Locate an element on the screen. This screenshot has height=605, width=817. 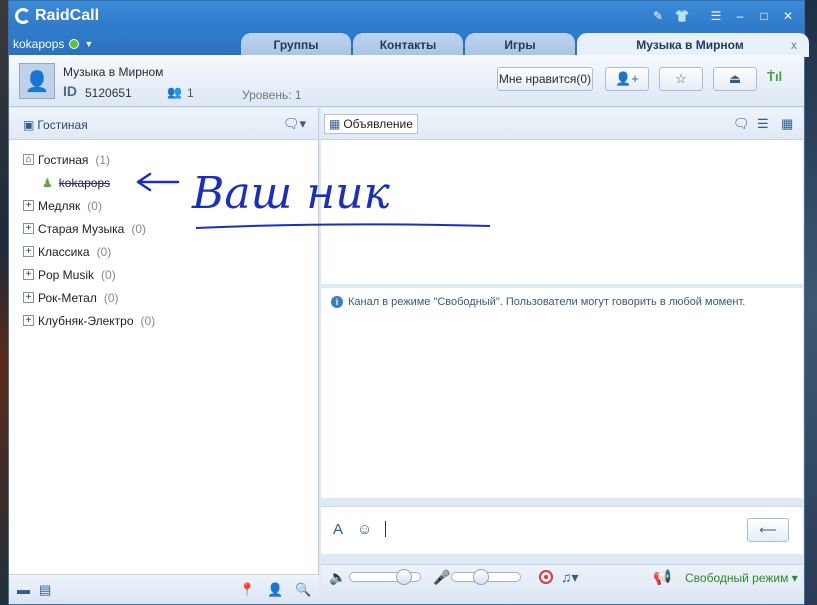
channel-name: Гостиная is located at coordinates (63, 159).